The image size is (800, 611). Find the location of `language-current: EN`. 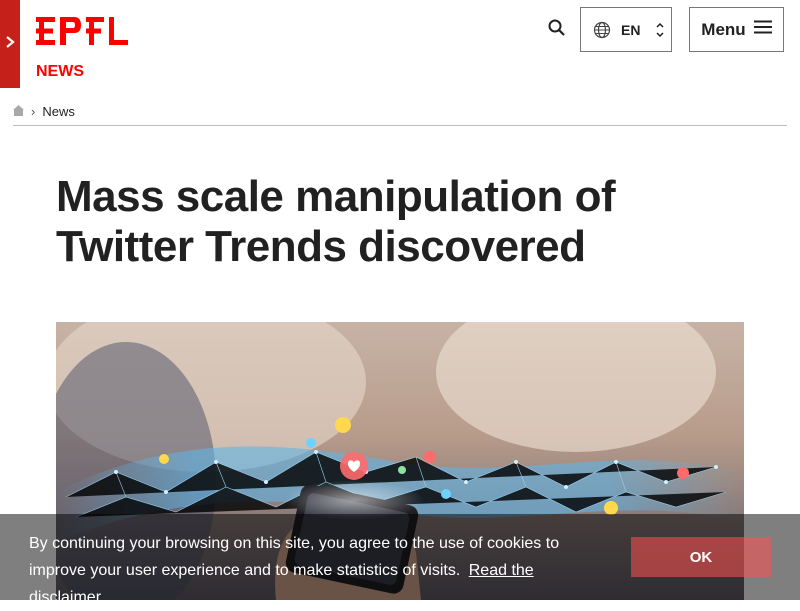

language-current: EN is located at coordinates (631, 29).